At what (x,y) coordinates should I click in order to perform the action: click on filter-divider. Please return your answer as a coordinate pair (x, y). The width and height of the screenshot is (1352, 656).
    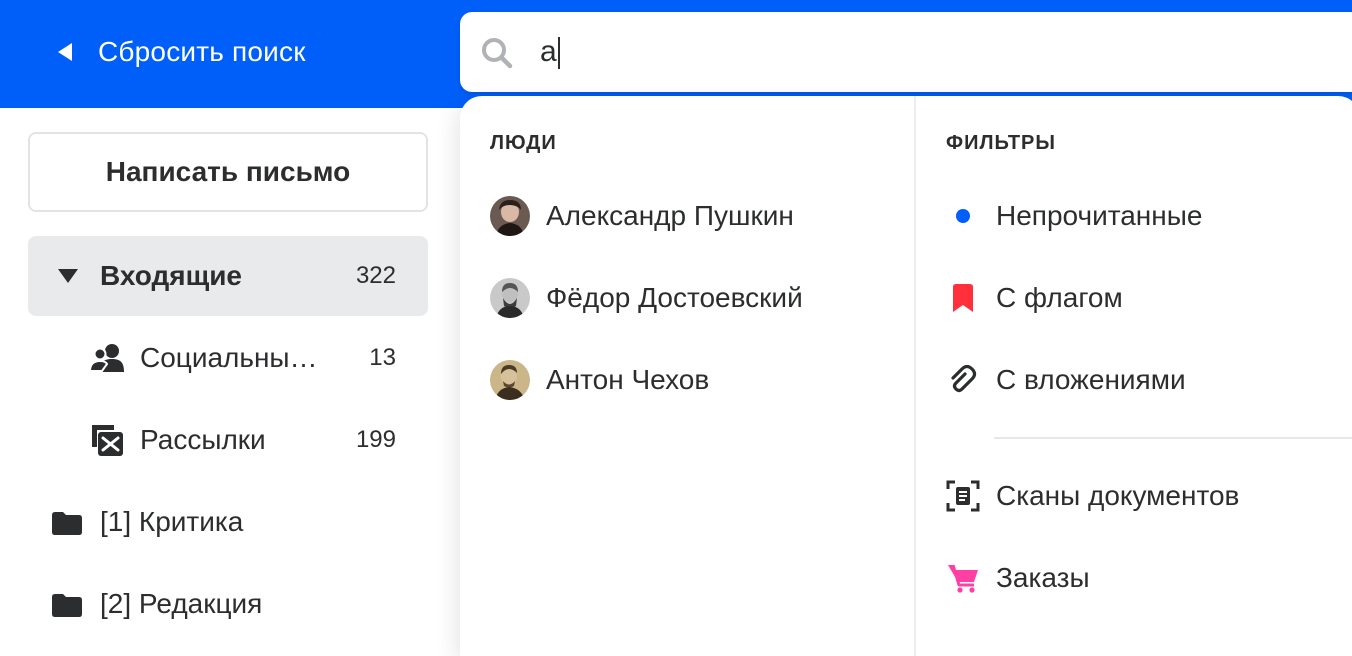
    Looking at the image, I should click on (1173, 438).